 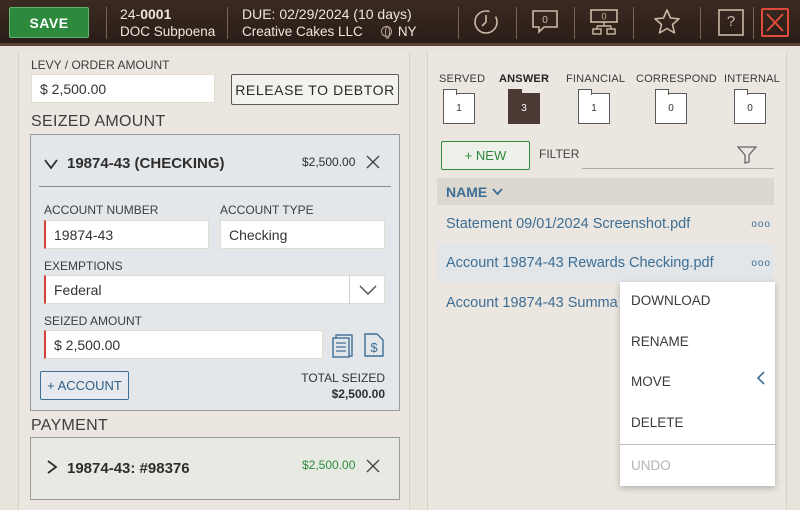 What do you see at coordinates (146, 163) in the screenshot?
I see `account-card-title: 19874-43 (CHECKING)` at bounding box center [146, 163].